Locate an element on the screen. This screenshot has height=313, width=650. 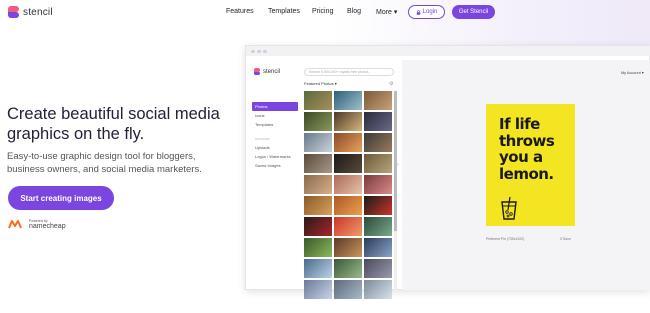
my-account-dropdown: My Account ▾ is located at coordinates (632, 72).